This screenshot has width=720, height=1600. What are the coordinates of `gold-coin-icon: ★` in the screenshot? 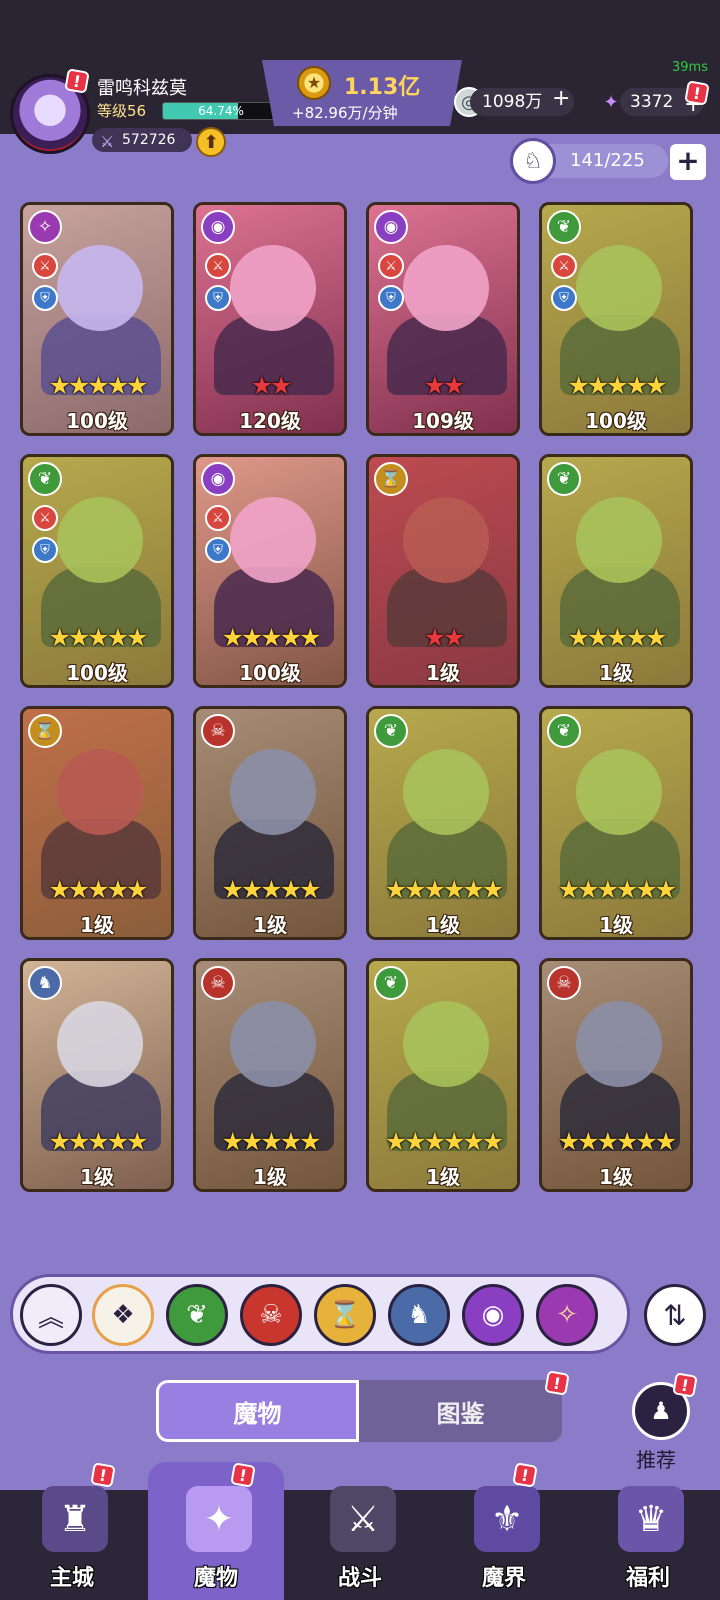 It's located at (314, 83).